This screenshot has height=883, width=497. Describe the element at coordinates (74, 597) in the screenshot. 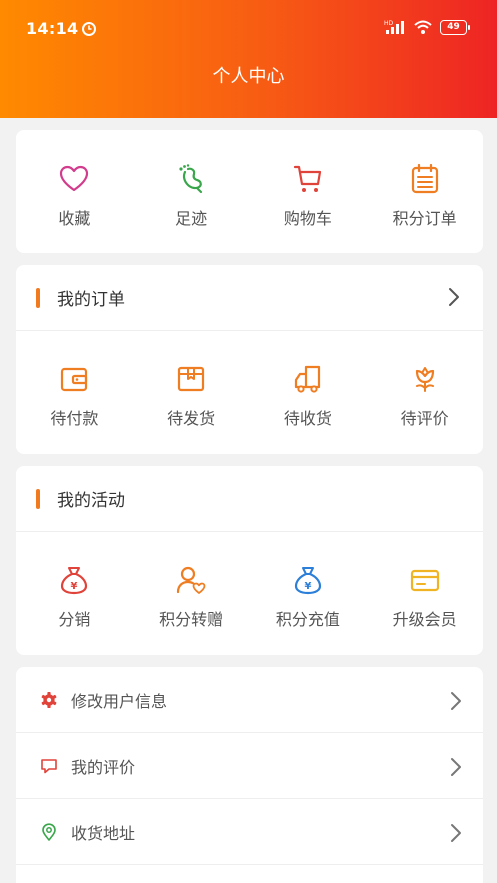

I see `activity-distribution: ¥ 分销` at that location.